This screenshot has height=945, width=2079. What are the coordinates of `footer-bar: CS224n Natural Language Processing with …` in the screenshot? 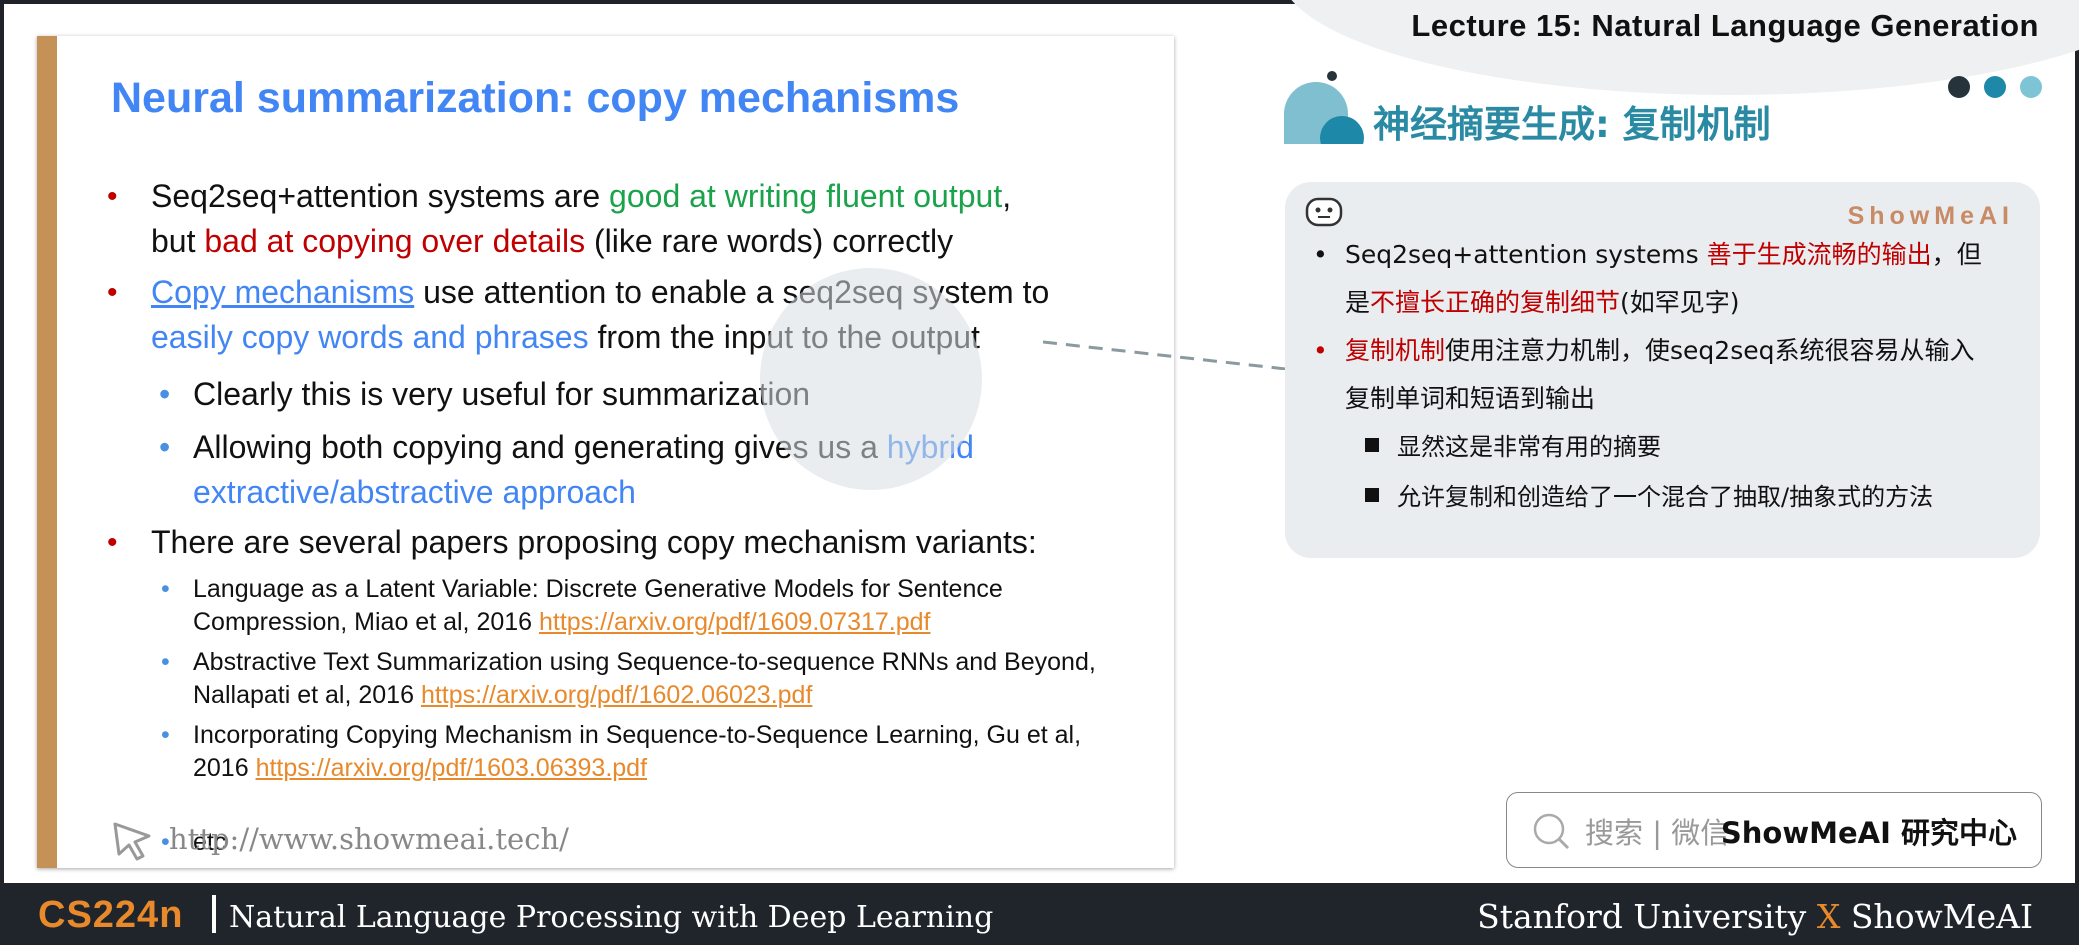 It's located at (1039, 914).